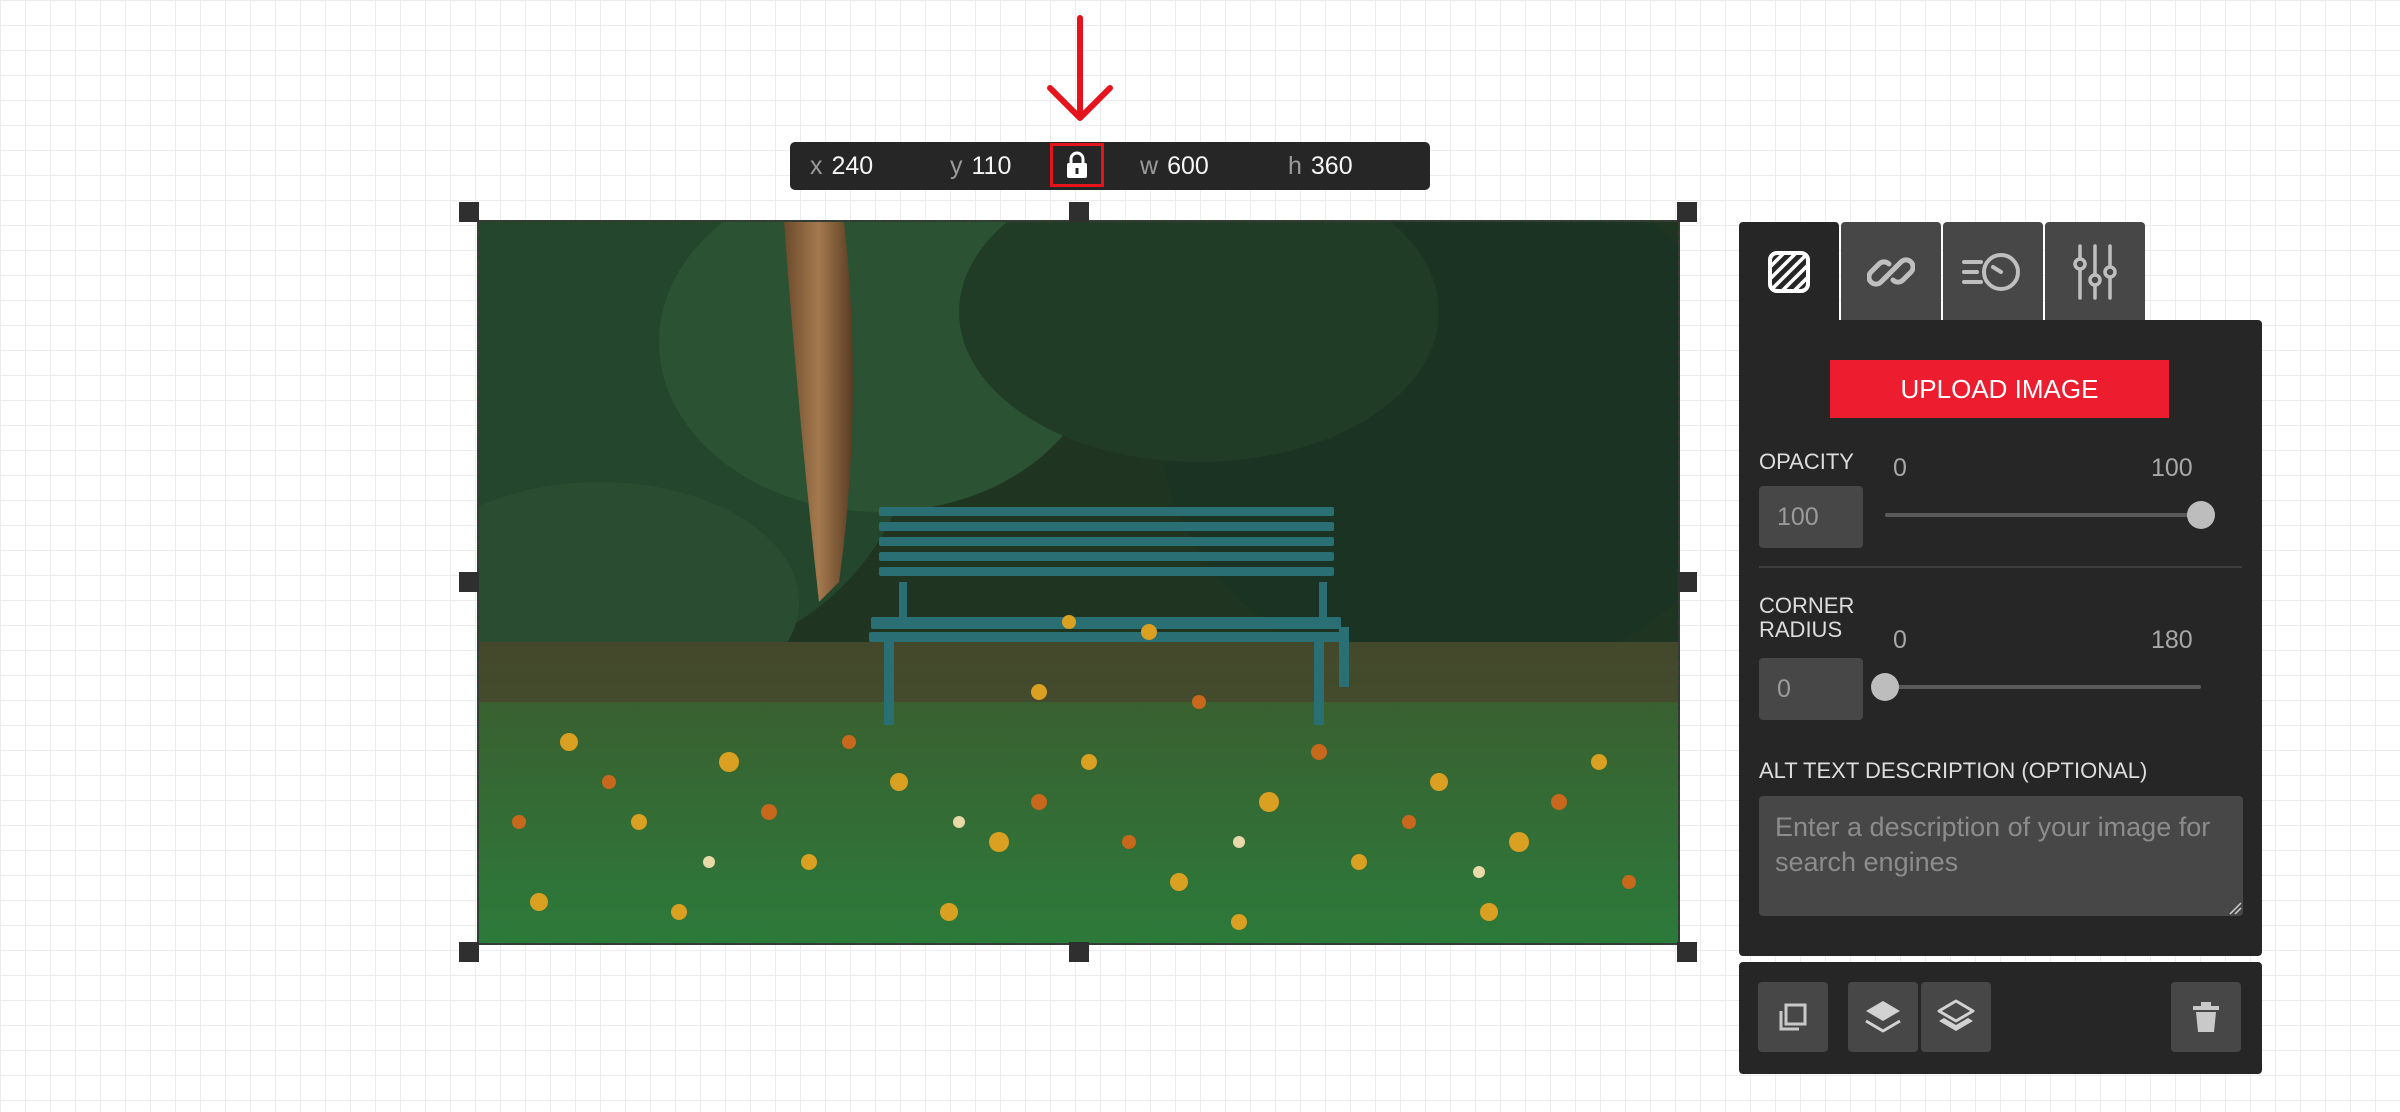 This screenshot has height=1112, width=2400. I want to click on y-value: 110, so click(992, 166).